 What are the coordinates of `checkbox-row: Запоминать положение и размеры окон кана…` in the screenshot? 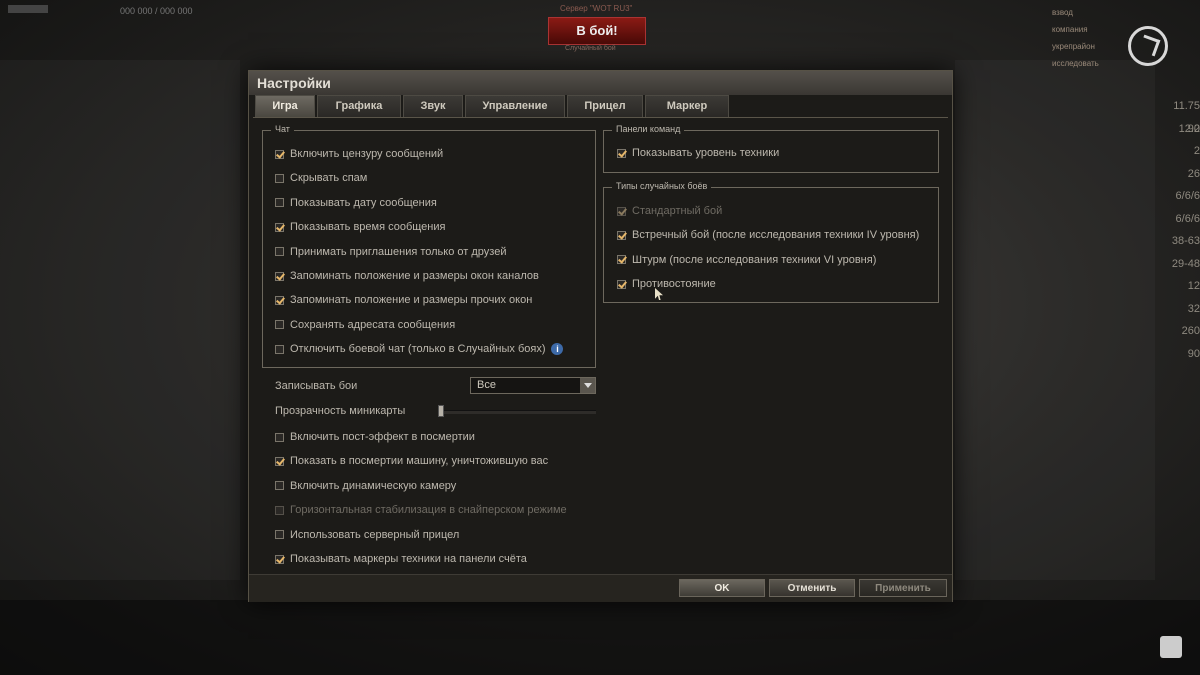 It's located at (407, 276).